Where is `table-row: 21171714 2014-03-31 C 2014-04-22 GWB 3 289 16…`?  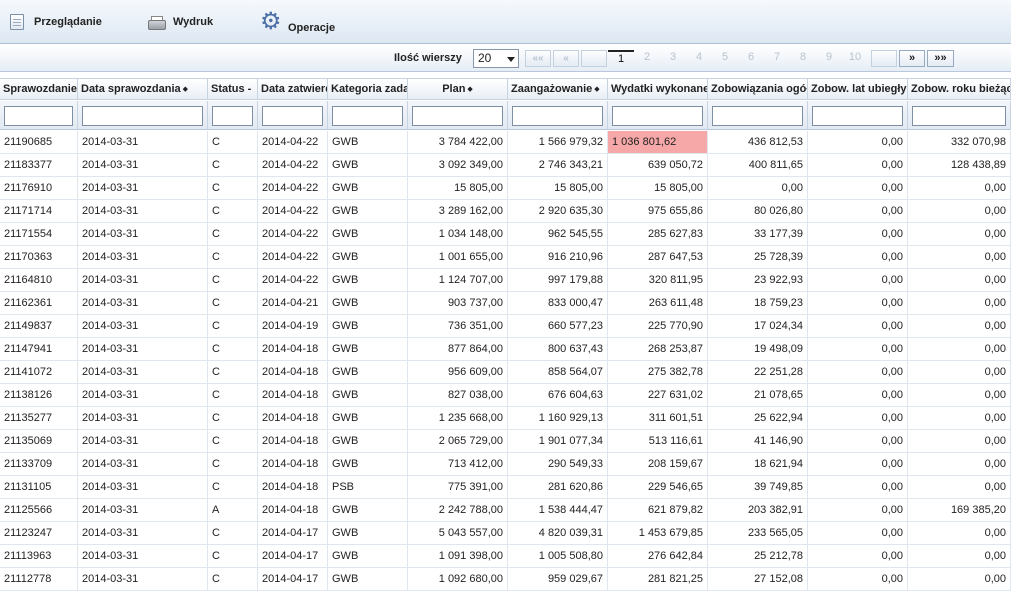 table-row: 21171714 2014-03-31 C 2014-04-22 GWB 3 289 16… is located at coordinates (505, 211).